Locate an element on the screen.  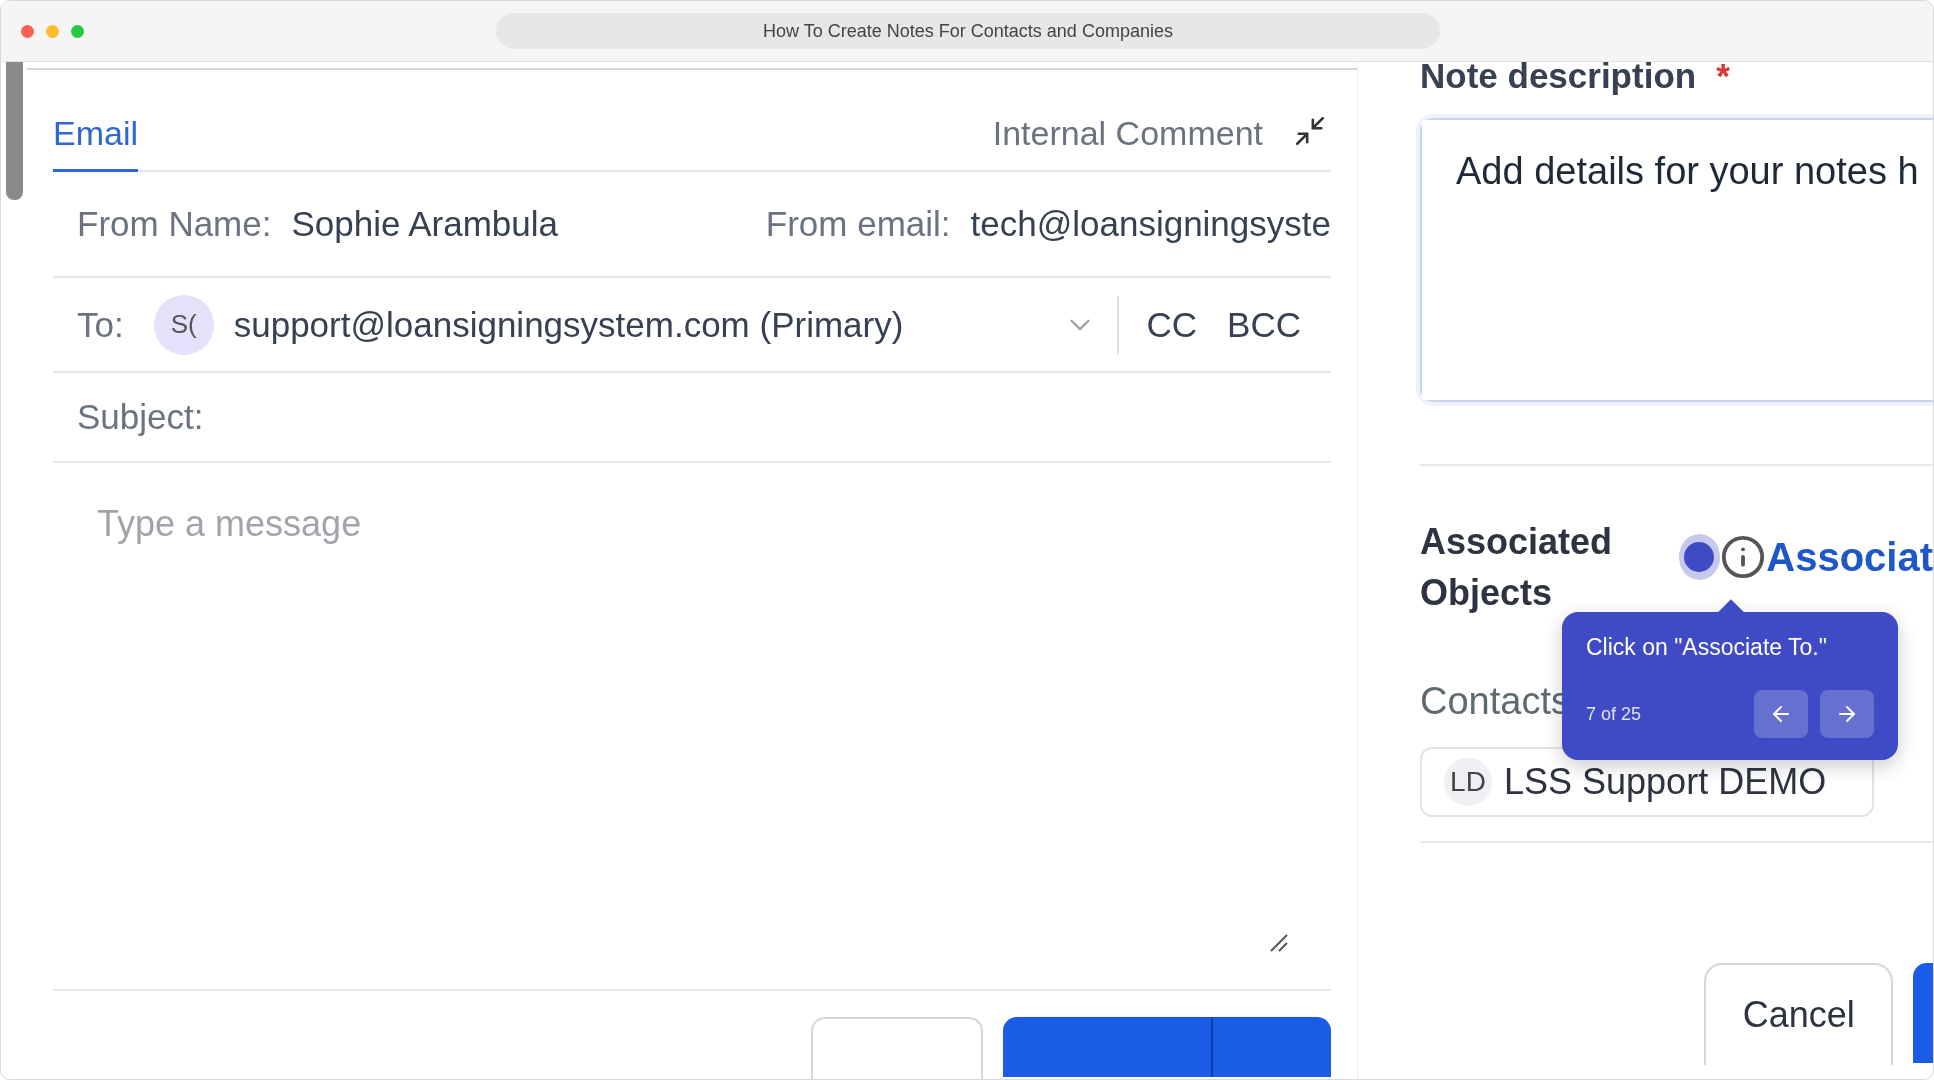
window-title: How To Create Notes For Contacts and Companies is located at coordinates (968, 31).